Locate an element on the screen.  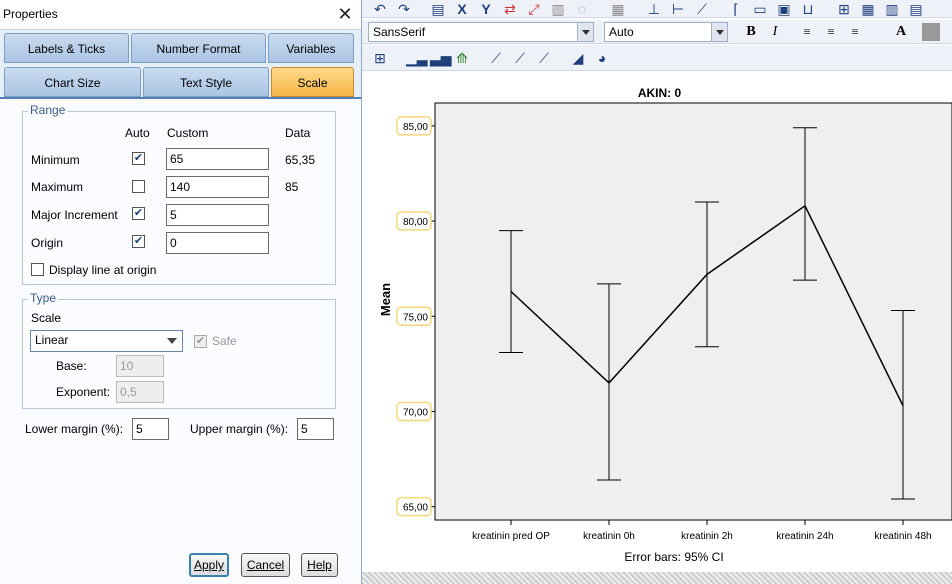
y-axis-label: Mean is located at coordinates (385, 299).